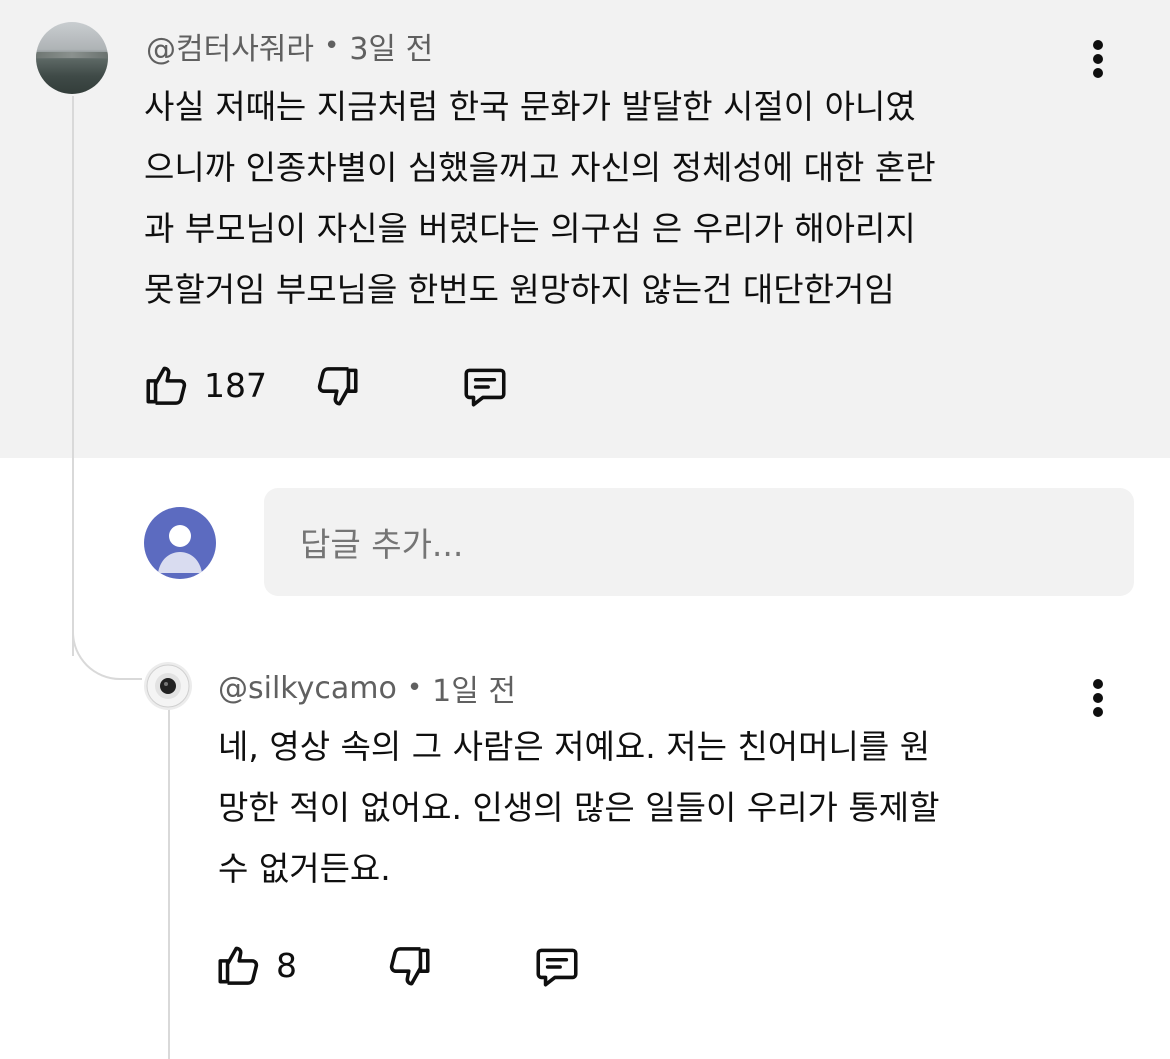  I want to click on comment-line: 사실 저때는 지금처럼 한국 문화가 발달한 시절이 아니였, so click(530, 106).